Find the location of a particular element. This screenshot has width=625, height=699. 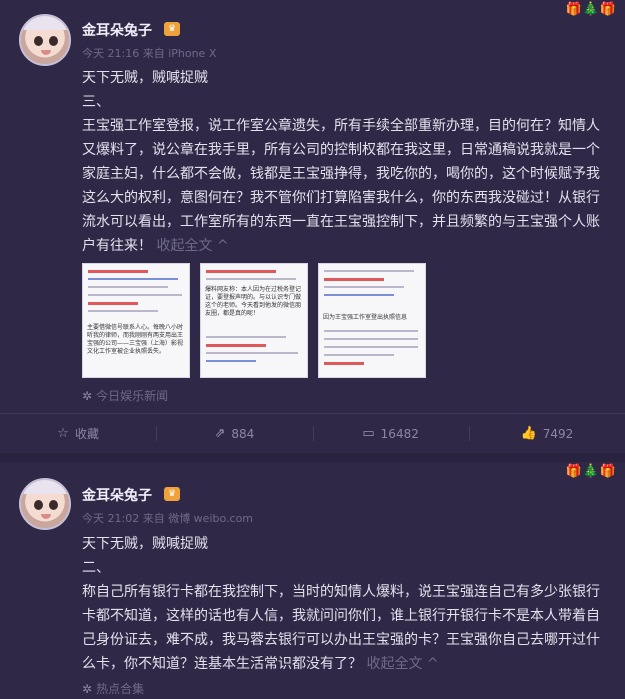

post-meta: 今天 21:16 来自 iPhone X is located at coordinates (149, 53).